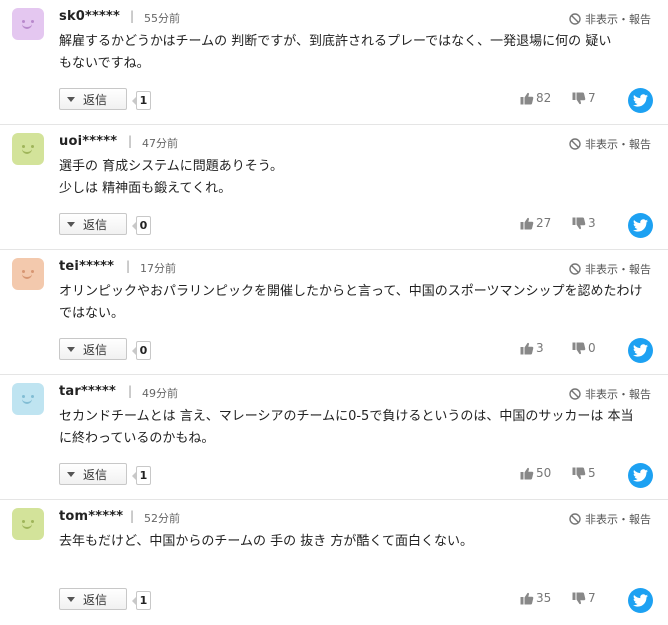 This screenshot has height=625, width=668. Describe the element at coordinates (544, 98) in the screenshot. I see `good-count: 82` at that location.